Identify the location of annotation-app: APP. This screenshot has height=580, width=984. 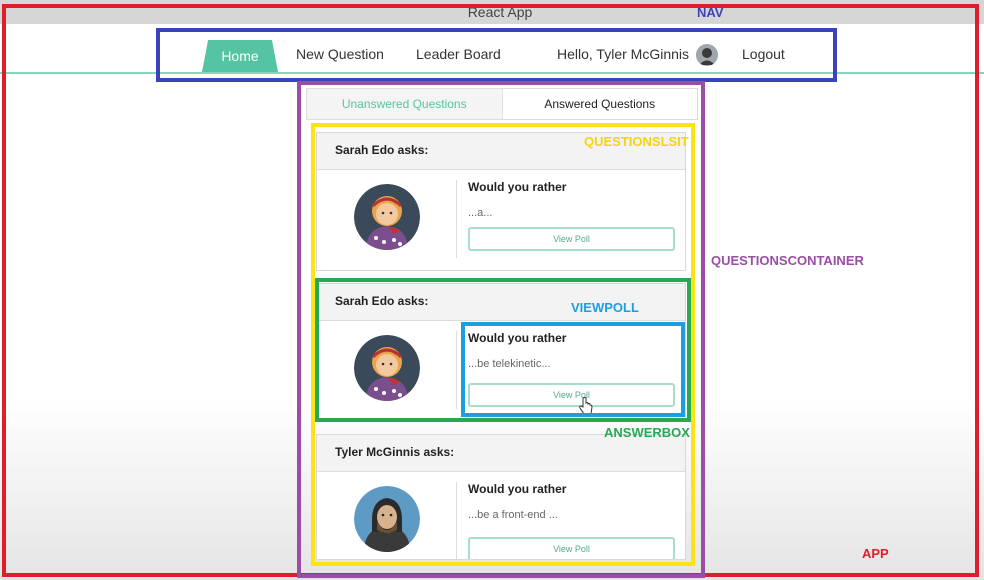
(875, 553).